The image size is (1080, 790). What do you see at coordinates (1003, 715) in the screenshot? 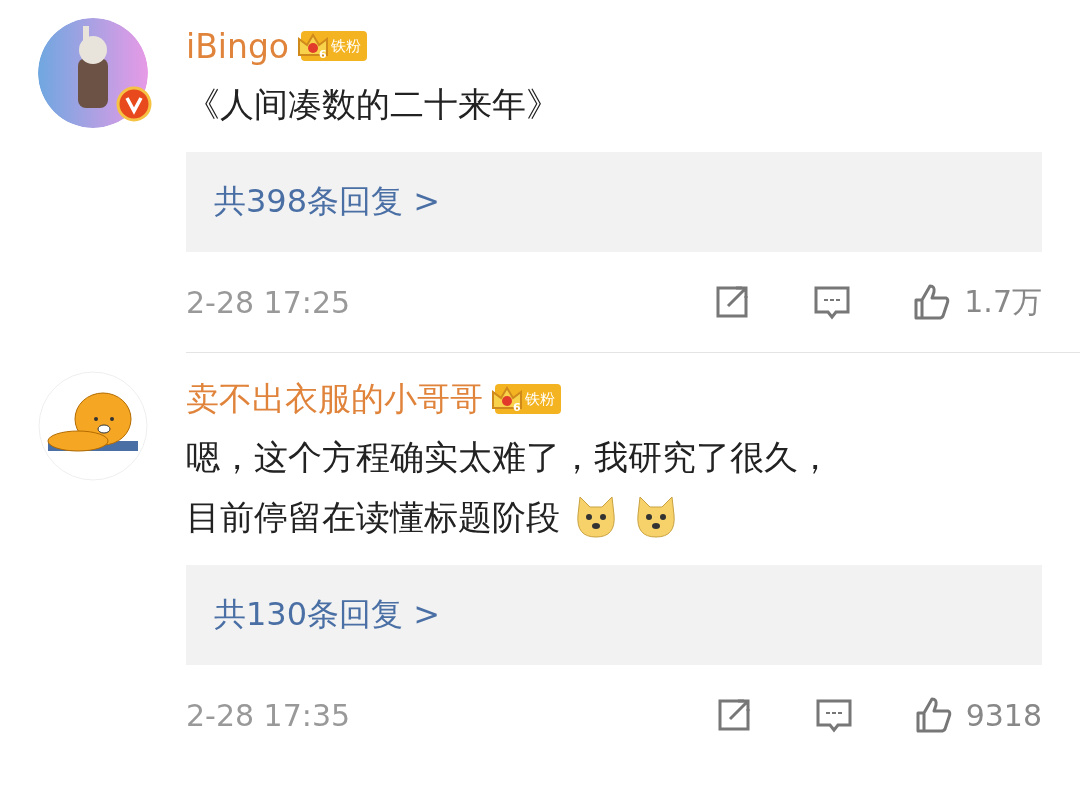
I see `like-count: 9318` at bounding box center [1003, 715].